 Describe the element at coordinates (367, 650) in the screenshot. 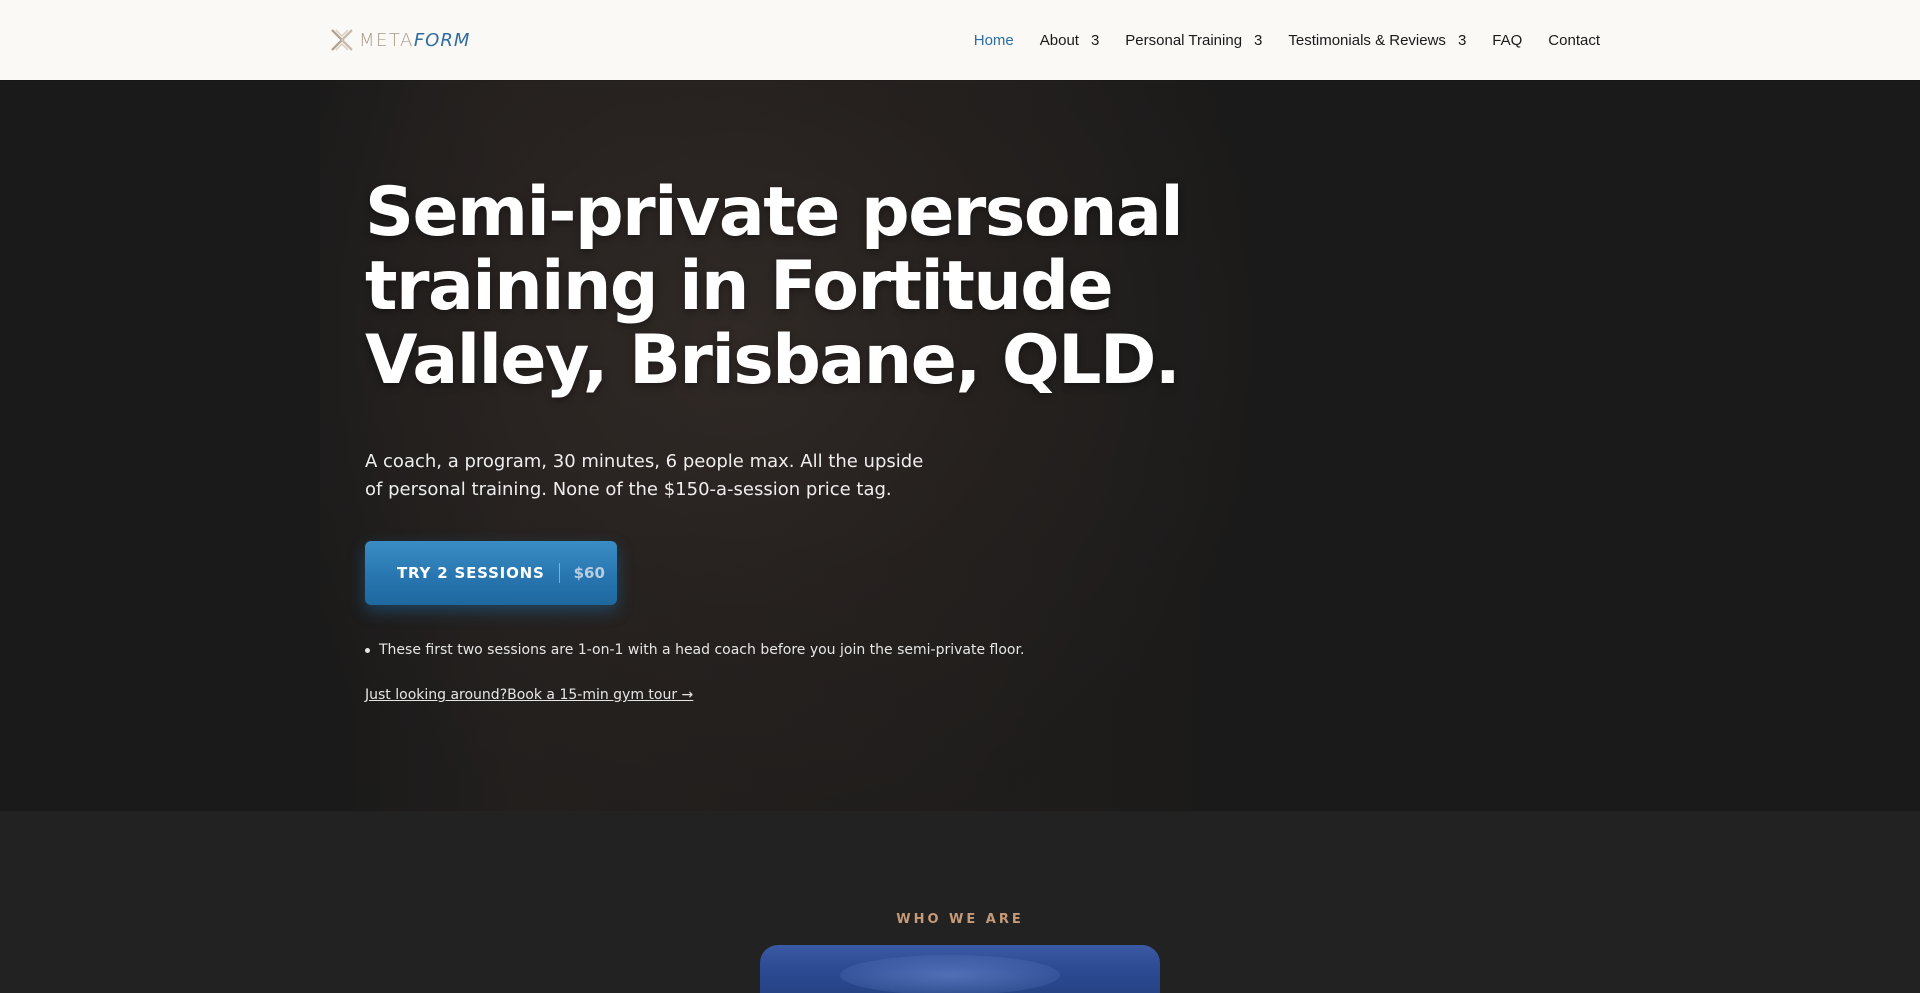

I see `bullet-dot-icon` at that location.